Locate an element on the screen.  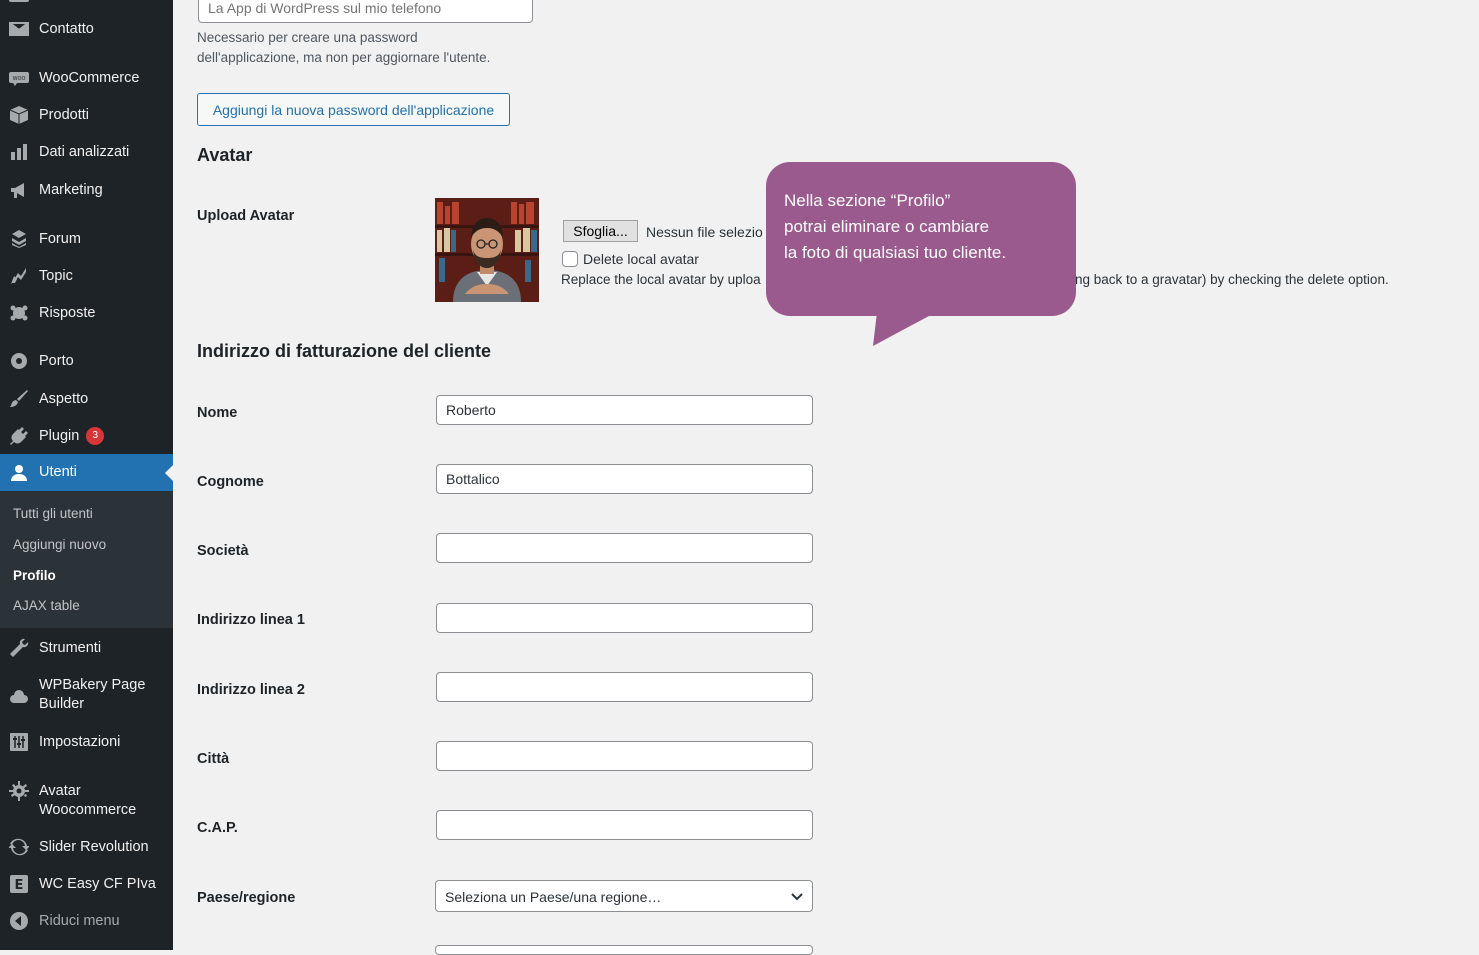
sidebar-item-label: Utenti is located at coordinates (58, 472).